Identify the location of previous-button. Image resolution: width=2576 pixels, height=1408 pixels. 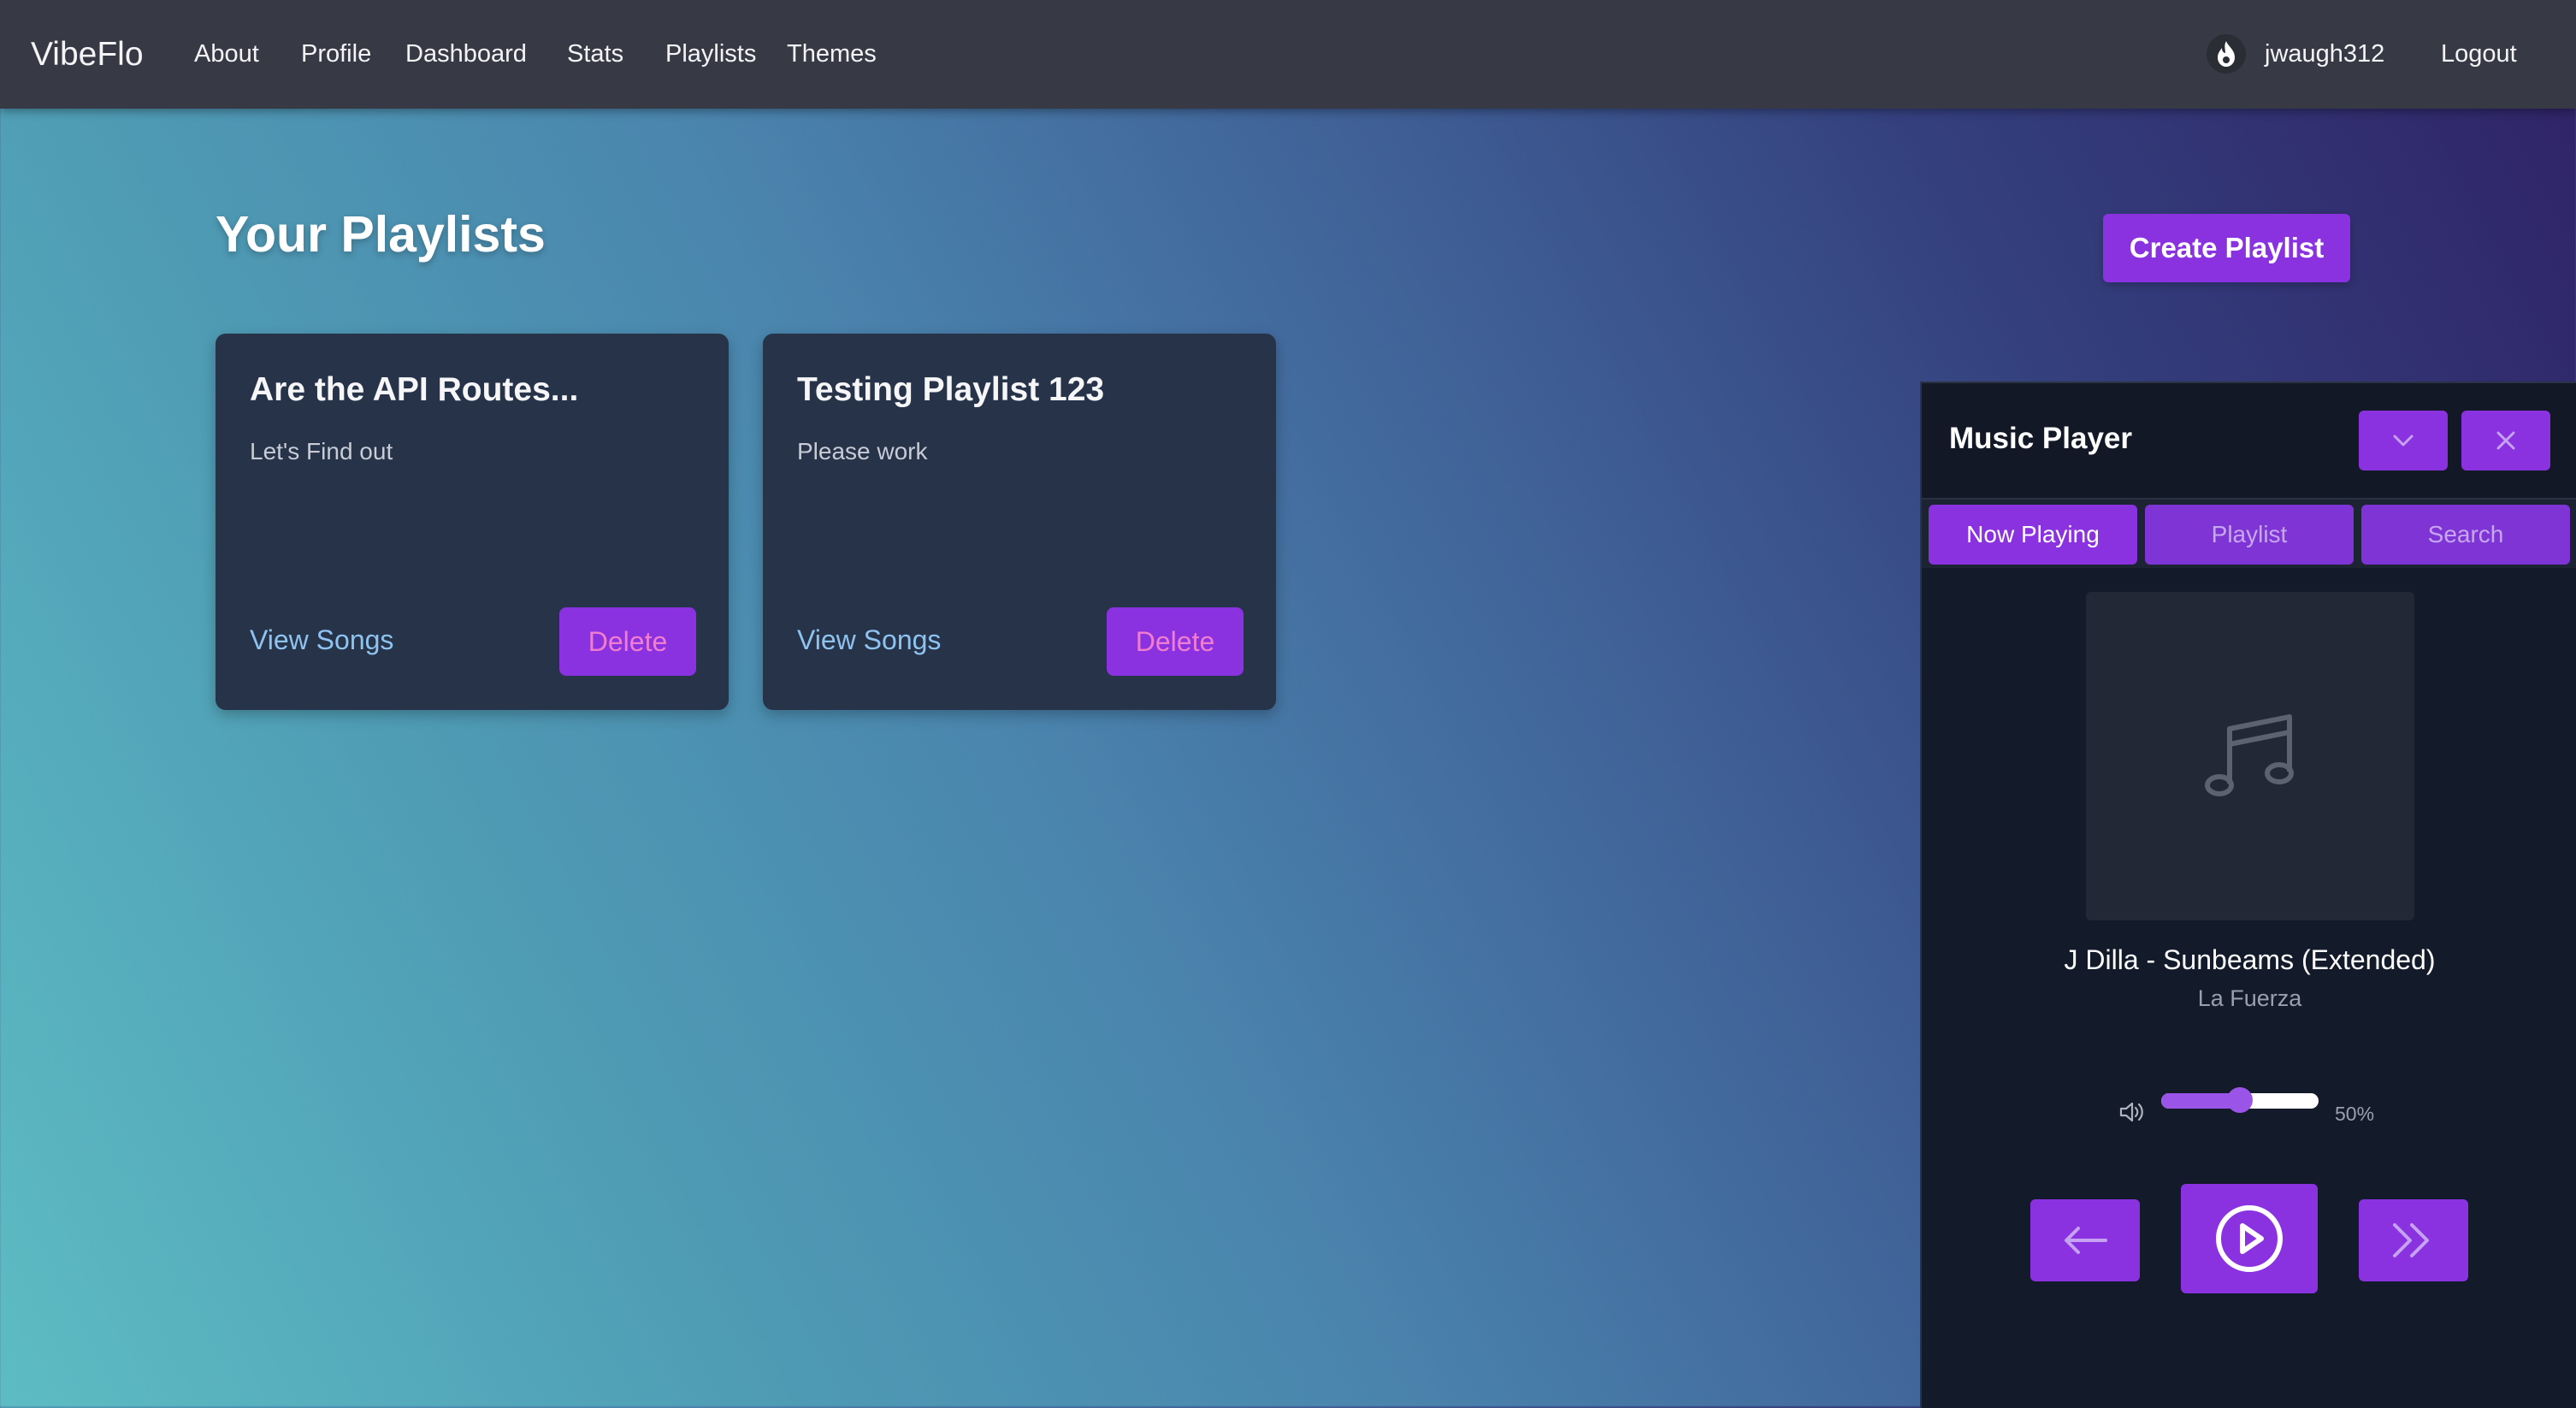
(2085, 1240).